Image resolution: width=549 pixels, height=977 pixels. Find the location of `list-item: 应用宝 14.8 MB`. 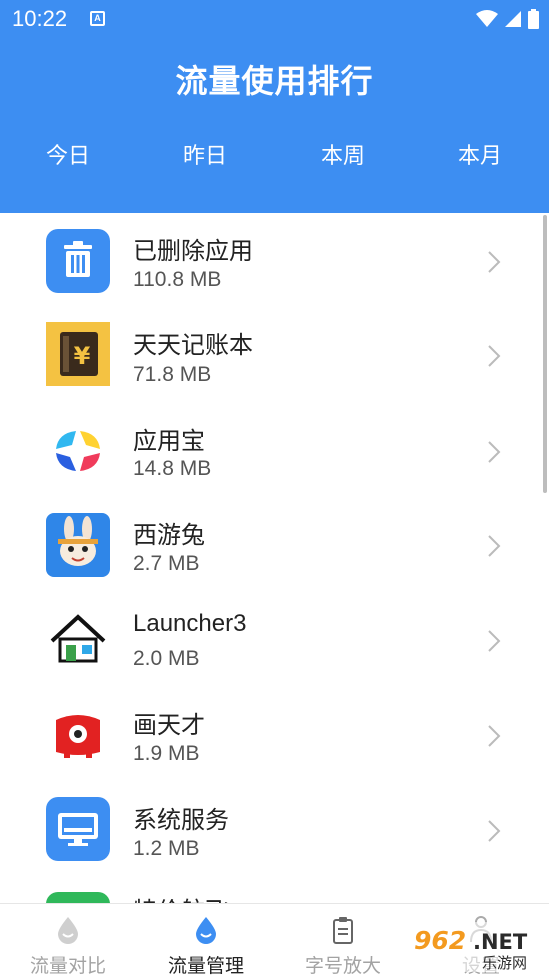

list-item: 应用宝 14.8 MB is located at coordinates (274, 450).